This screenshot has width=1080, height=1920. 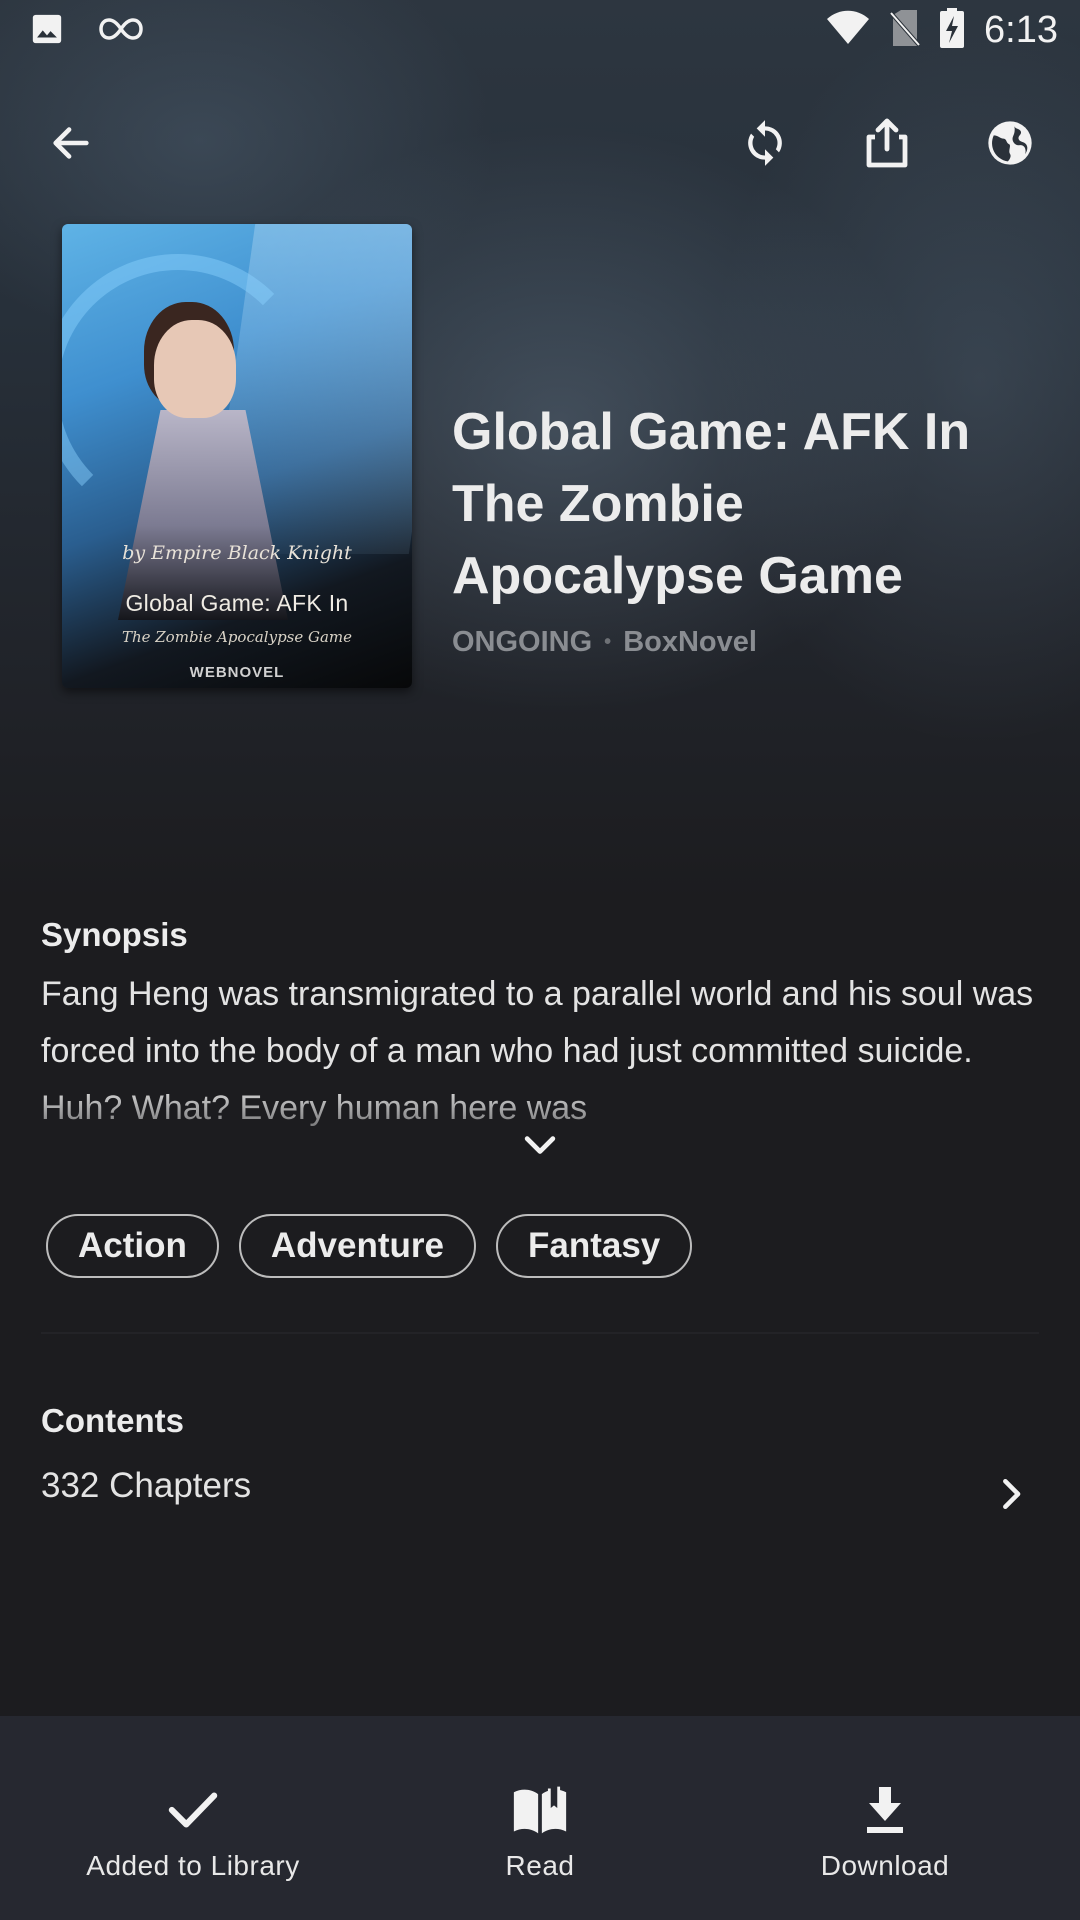 What do you see at coordinates (540, 31) in the screenshot?
I see `status-bar: 6:13` at bounding box center [540, 31].